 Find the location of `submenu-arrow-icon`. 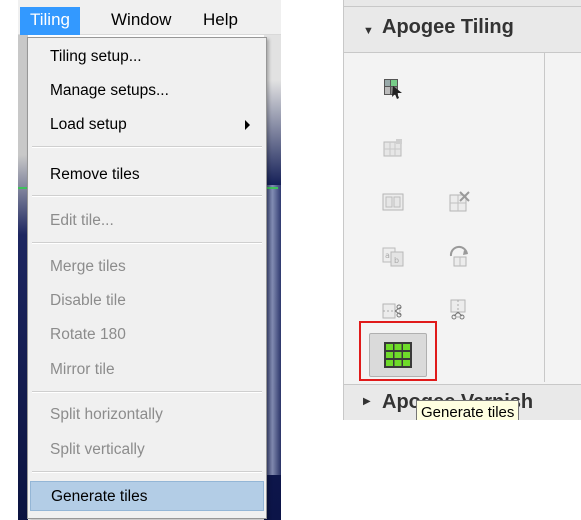

submenu-arrow-icon is located at coordinates (247, 125).